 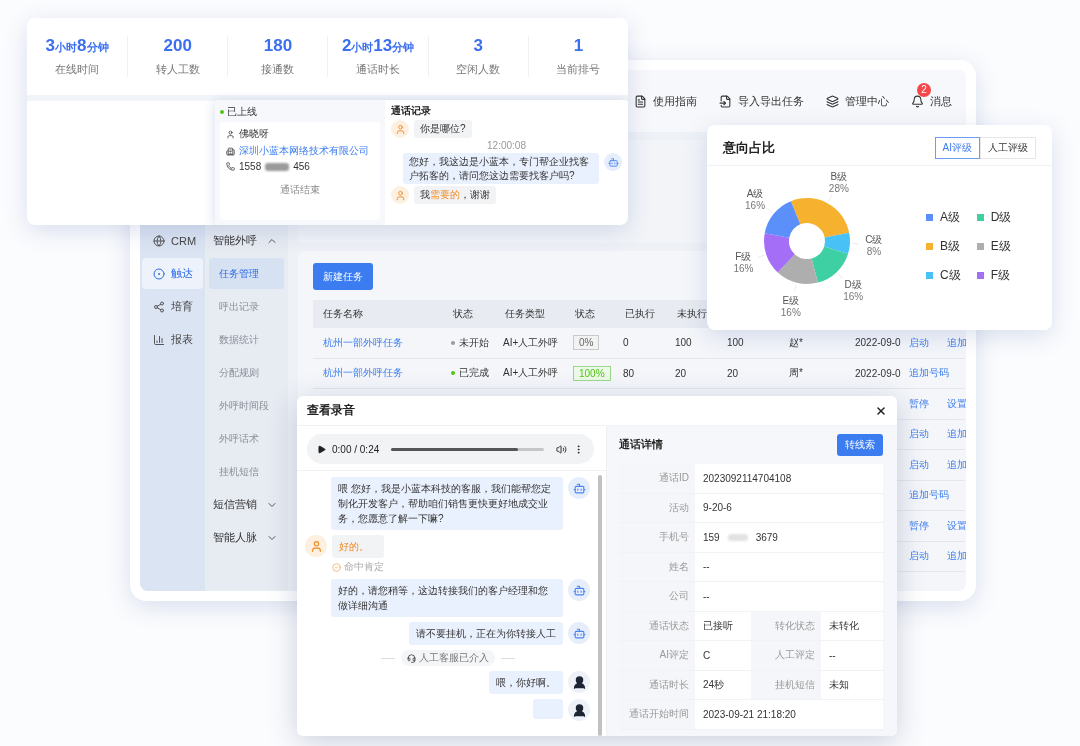 What do you see at coordinates (857, 101) in the screenshot?
I see `toolbar-link: 管理中心` at bounding box center [857, 101].